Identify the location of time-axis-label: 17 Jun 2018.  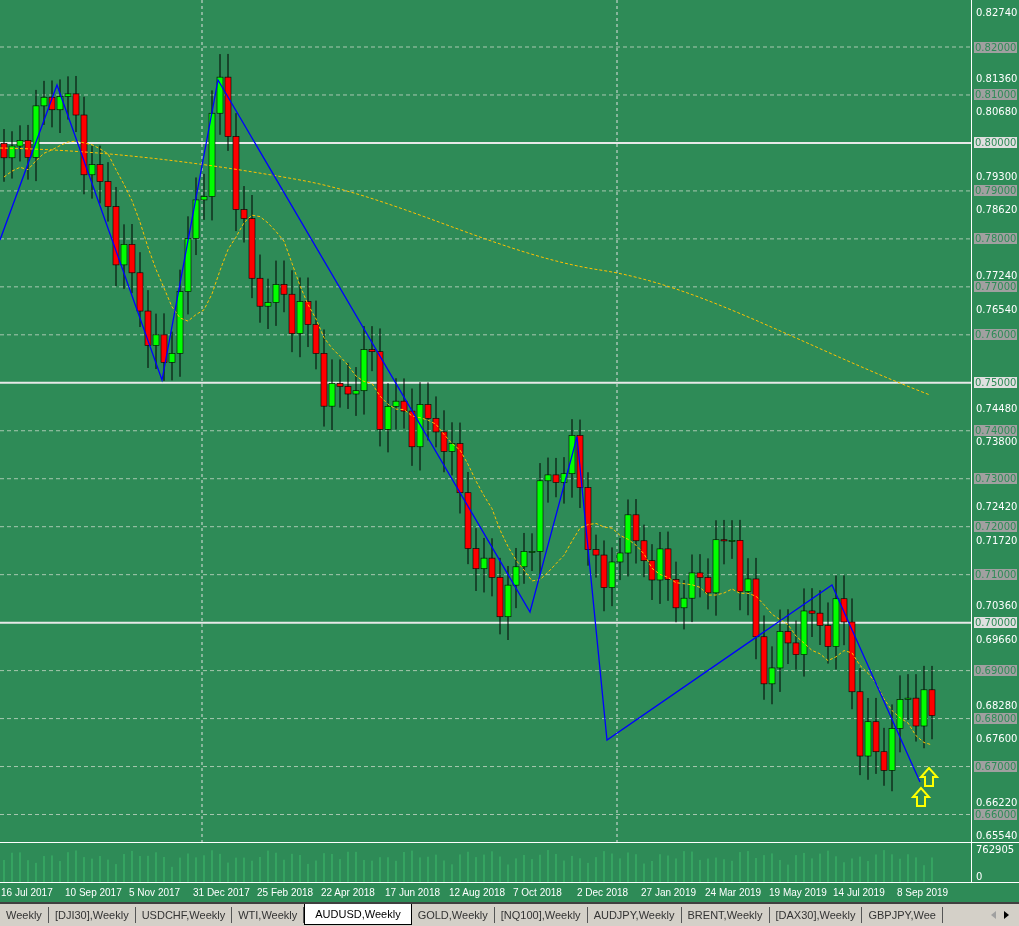
(413, 893).